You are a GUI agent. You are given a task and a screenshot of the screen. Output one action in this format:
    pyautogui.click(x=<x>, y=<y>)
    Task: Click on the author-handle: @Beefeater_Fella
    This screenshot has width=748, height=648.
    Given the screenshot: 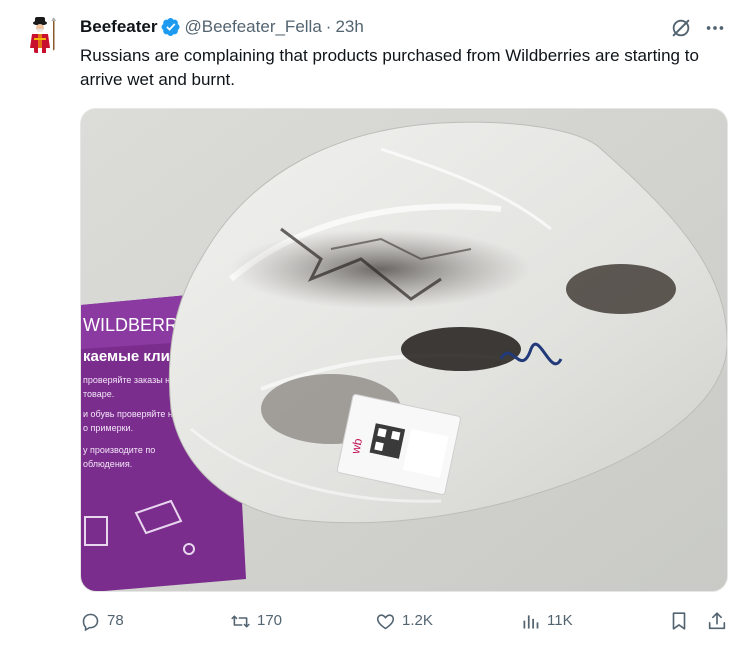 What is the action you would take?
    pyautogui.click(x=253, y=27)
    